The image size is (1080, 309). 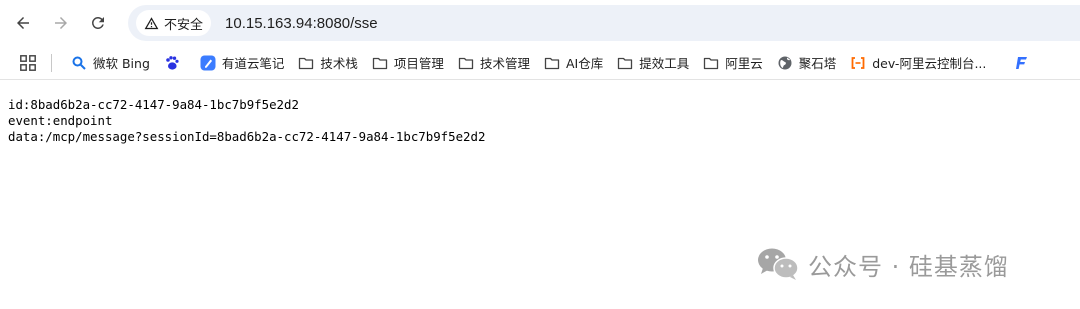 What do you see at coordinates (172, 63) in the screenshot?
I see `baidu-paw-icon` at bounding box center [172, 63].